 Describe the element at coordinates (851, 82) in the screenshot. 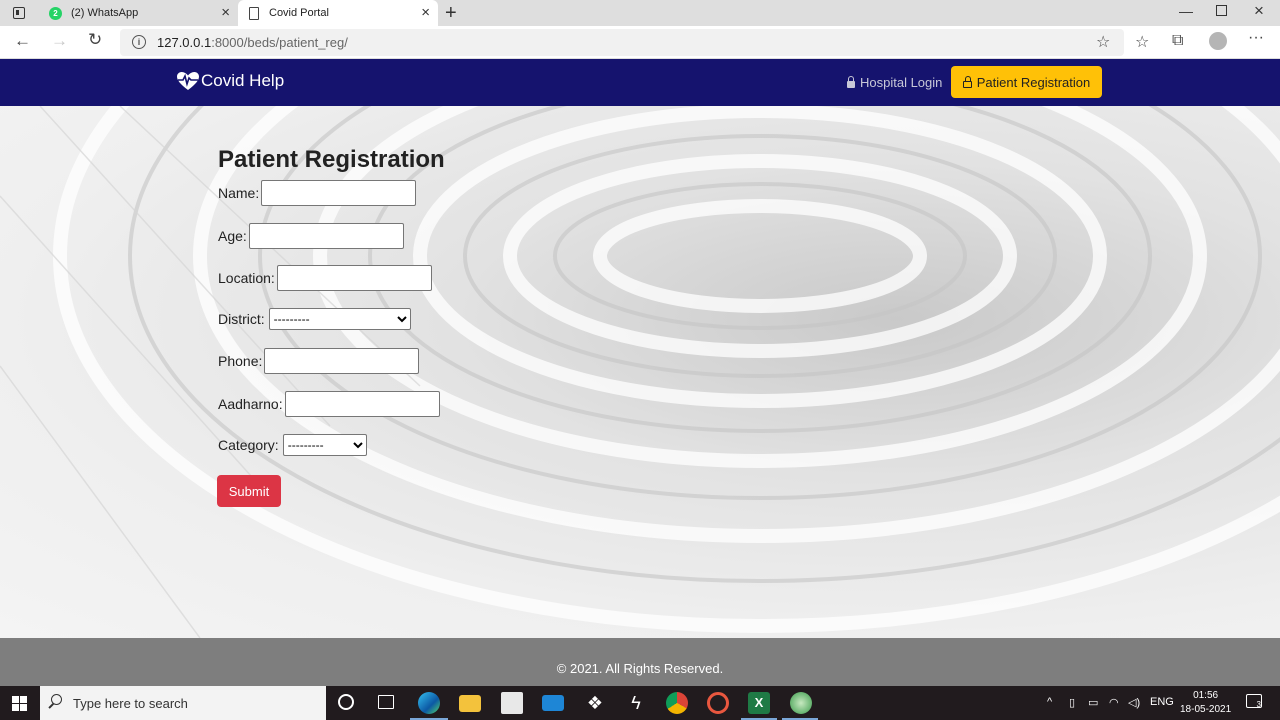

I see `lock-icon` at that location.